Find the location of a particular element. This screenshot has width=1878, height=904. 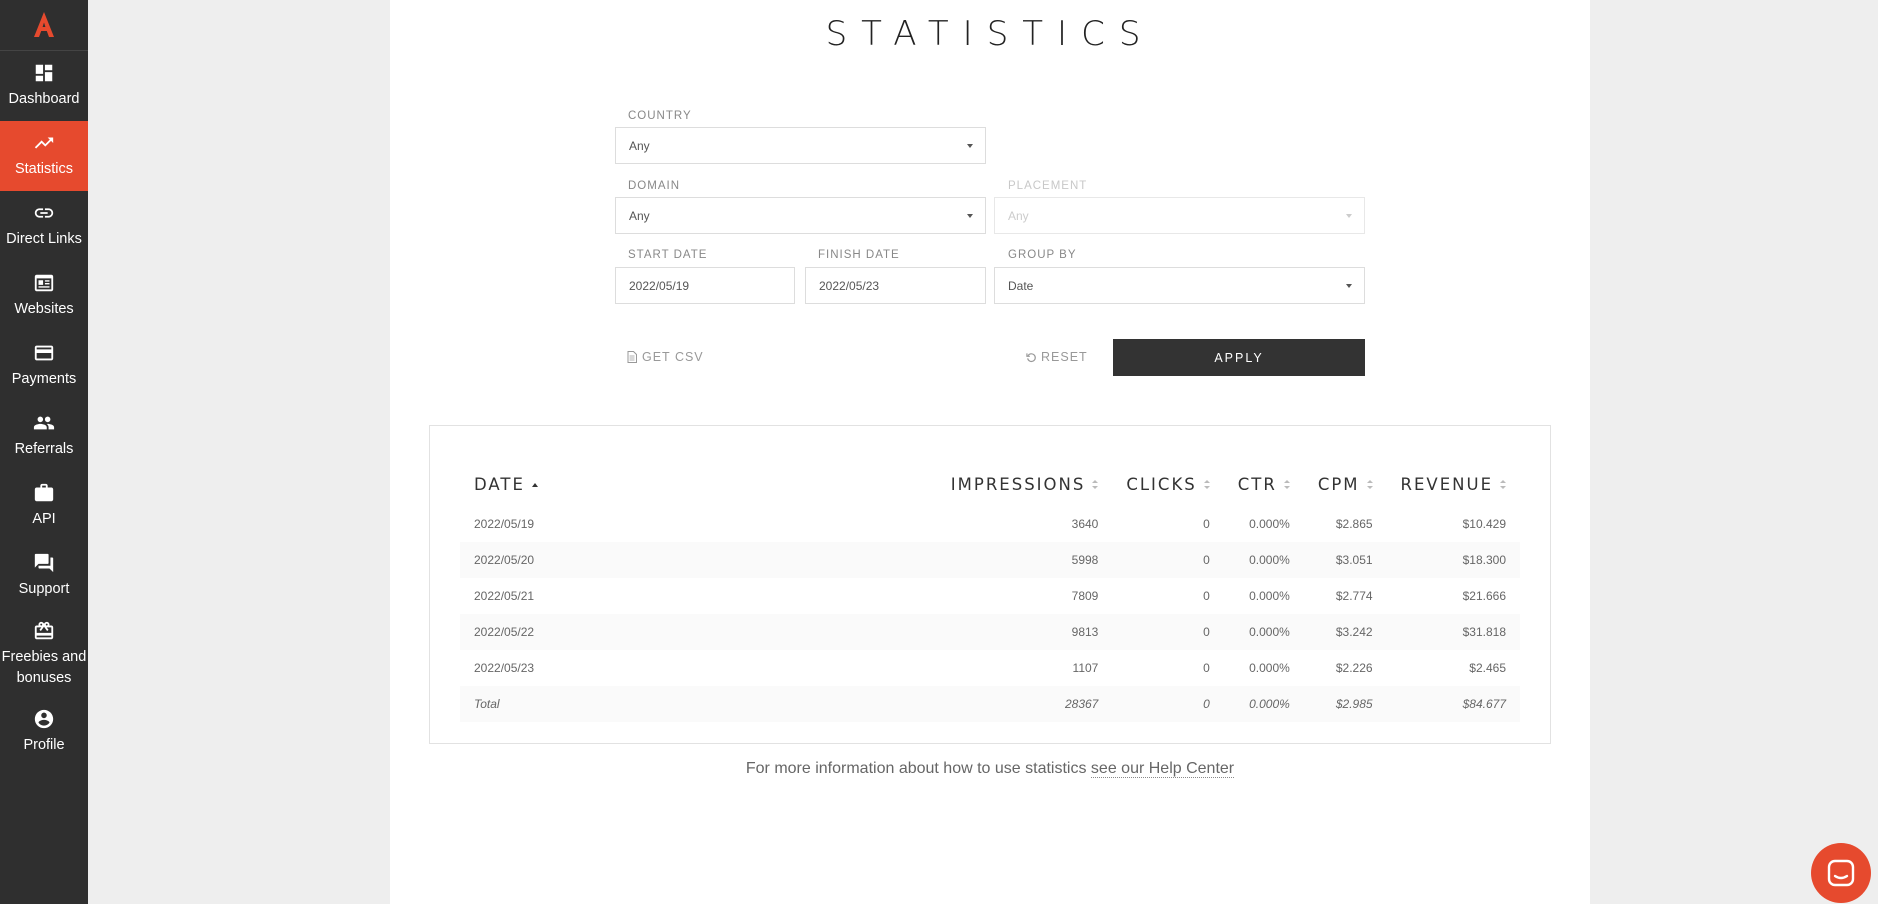

chat-launcher-icon is located at coordinates (1841, 873).